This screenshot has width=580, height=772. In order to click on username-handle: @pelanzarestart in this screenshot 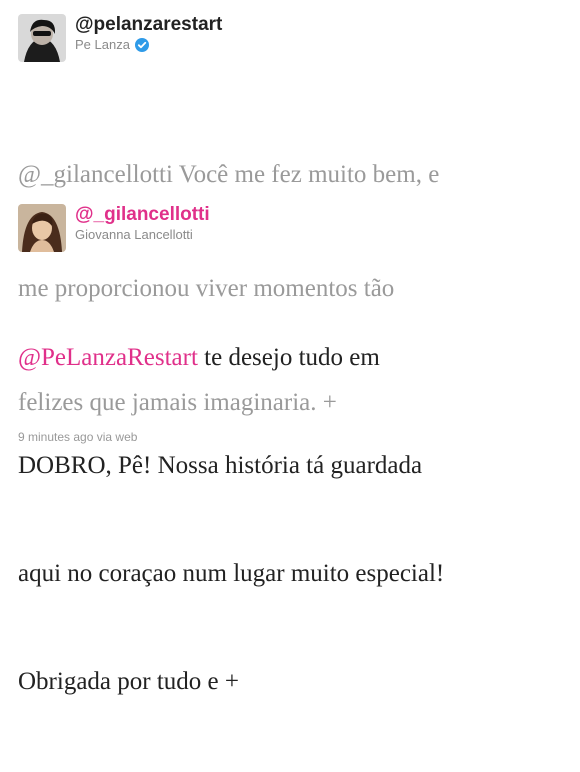, I will do `click(148, 25)`.